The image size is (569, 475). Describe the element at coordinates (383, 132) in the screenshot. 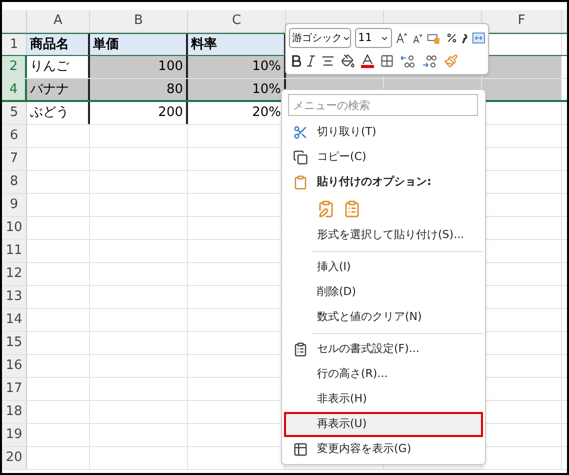

I see `menu-item: 切り取り(T)` at that location.